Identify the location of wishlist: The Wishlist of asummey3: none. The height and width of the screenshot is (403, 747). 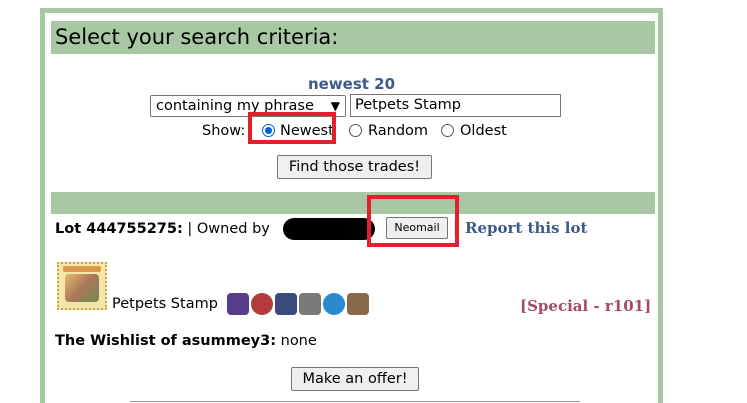
(186, 341).